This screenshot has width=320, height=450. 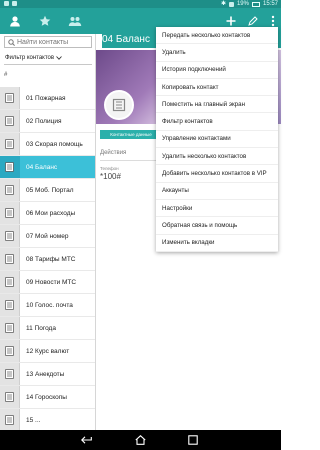 I want to click on list-item: 09 Новости МТС, so click(x=47, y=282).